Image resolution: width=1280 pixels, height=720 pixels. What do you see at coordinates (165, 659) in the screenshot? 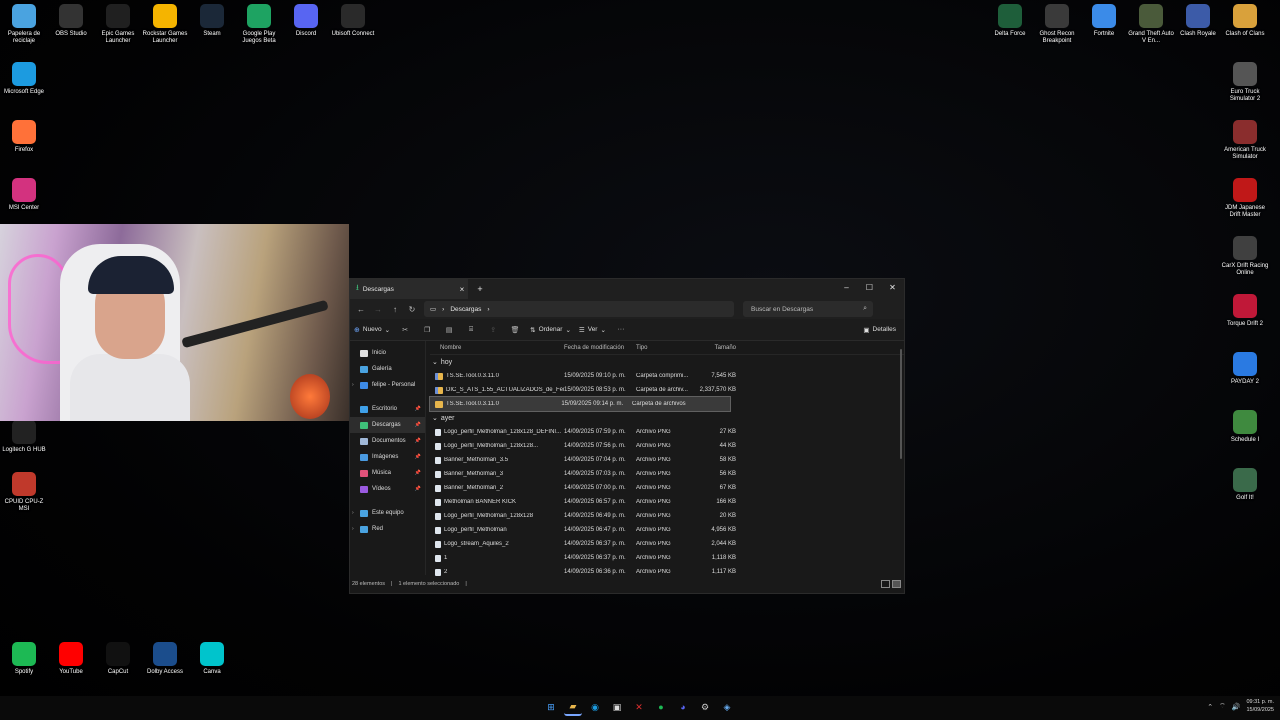
I see `desktop-shortcut: Dolby Access` at bounding box center [165, 659].